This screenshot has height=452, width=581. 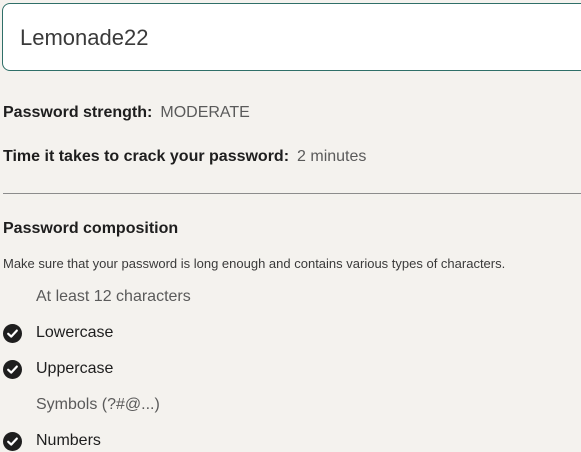 What do you see at coordinates (98, 404) in the screenshot?
I see `requirement-label: Symbols (?#@...)` at bounding box center [98, 404].